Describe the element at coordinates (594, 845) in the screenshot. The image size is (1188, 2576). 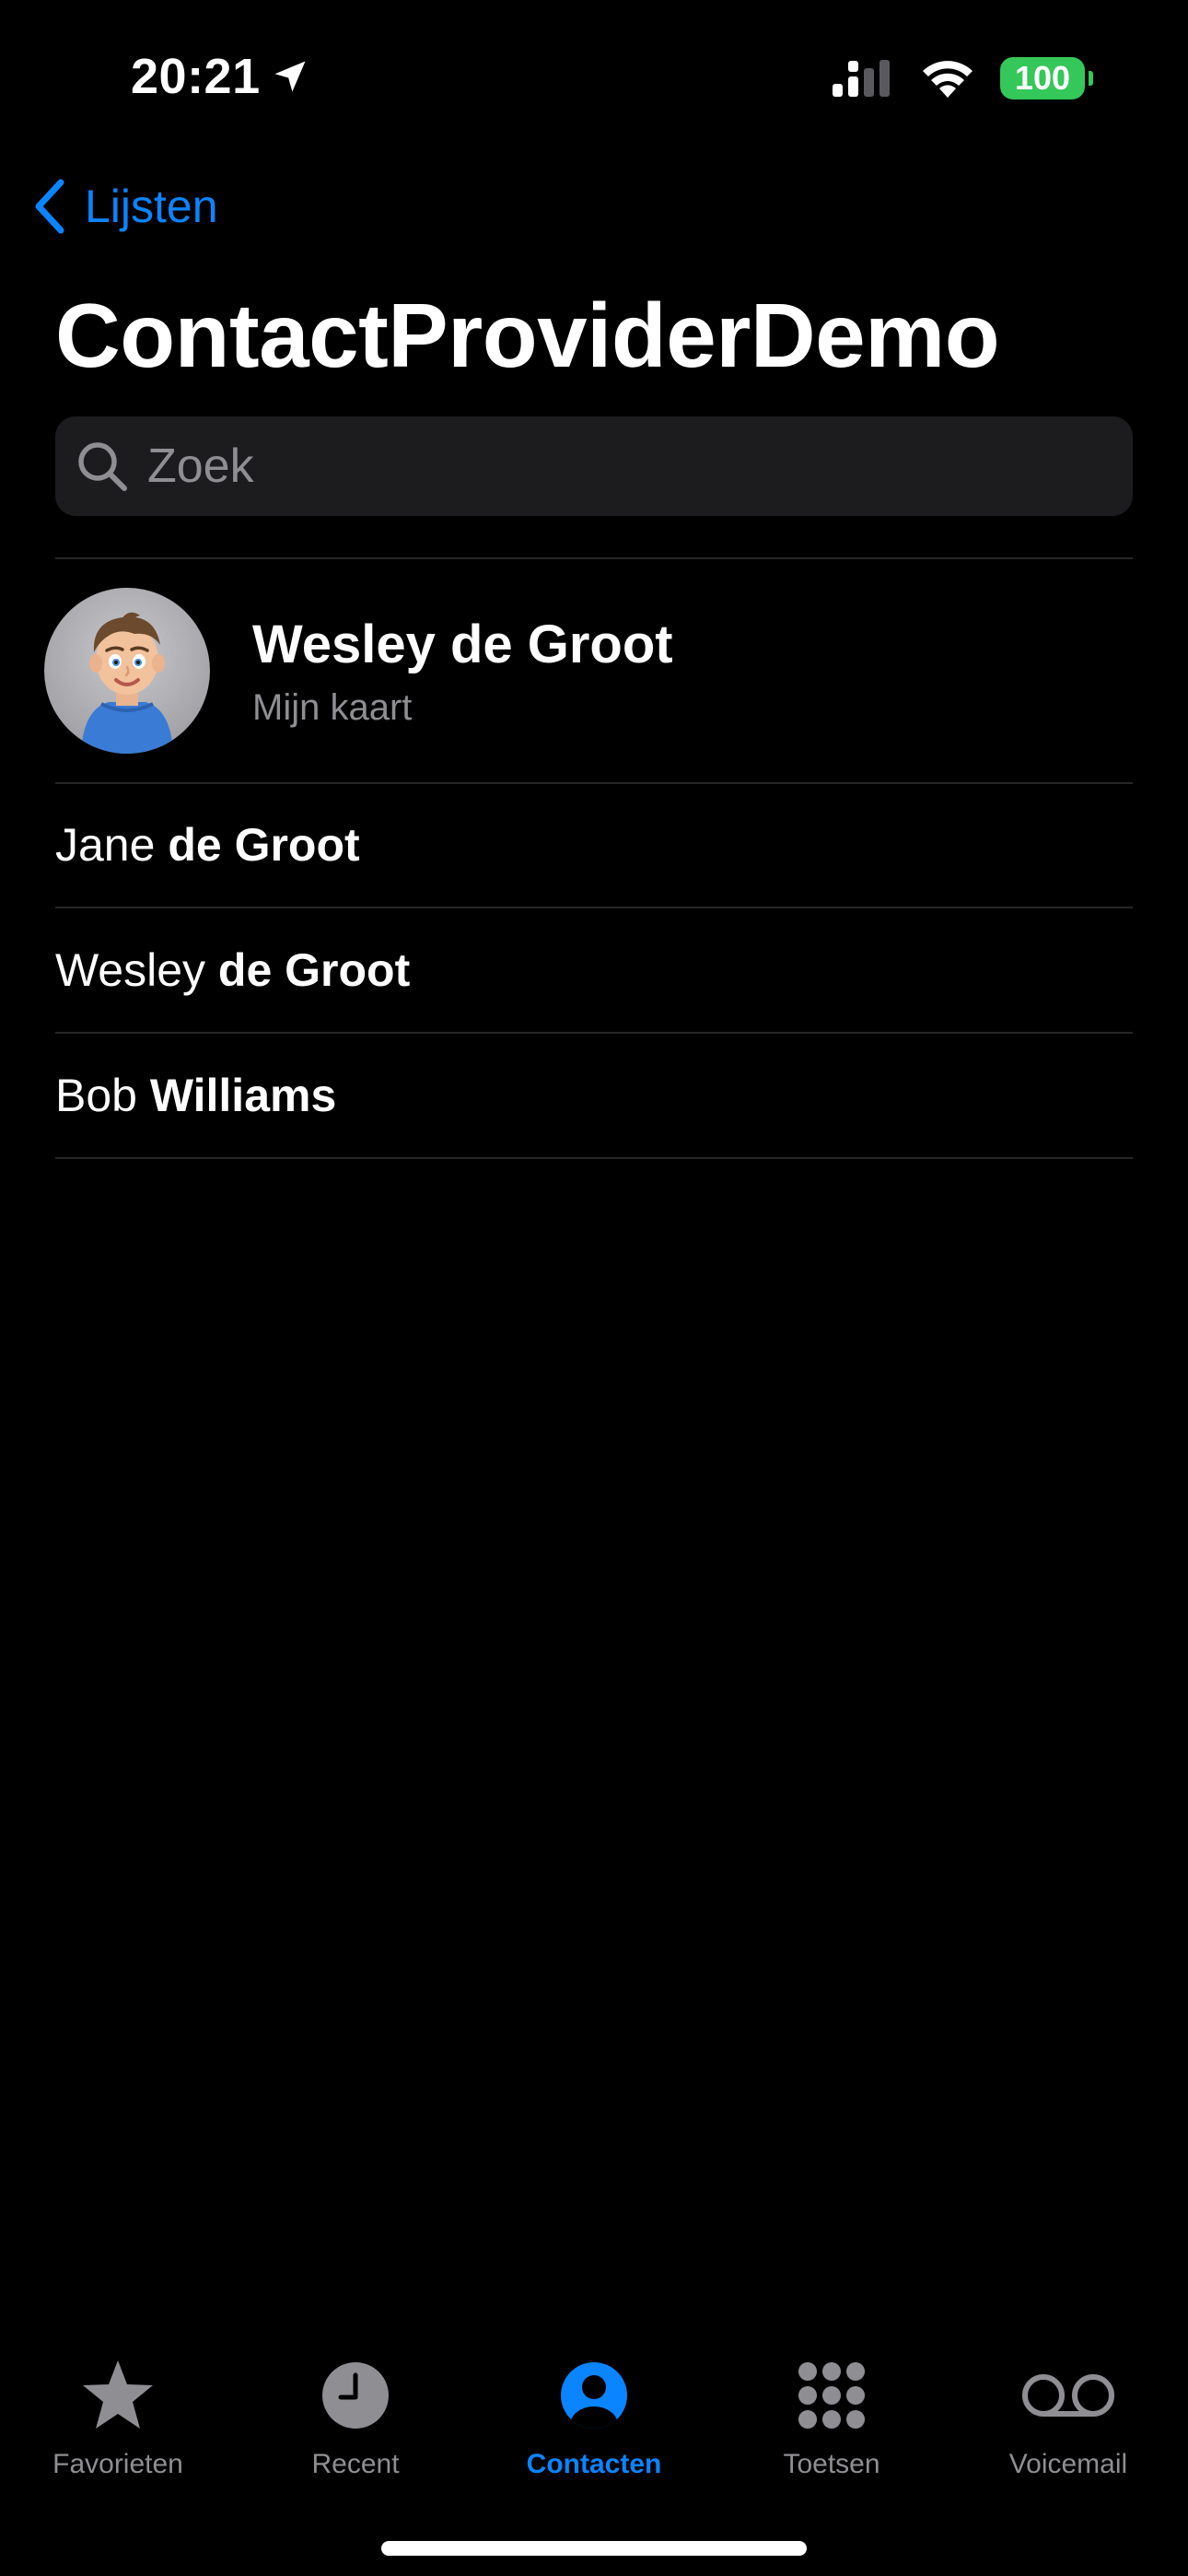
I see `contact-row: Jane de Groot` at that location.